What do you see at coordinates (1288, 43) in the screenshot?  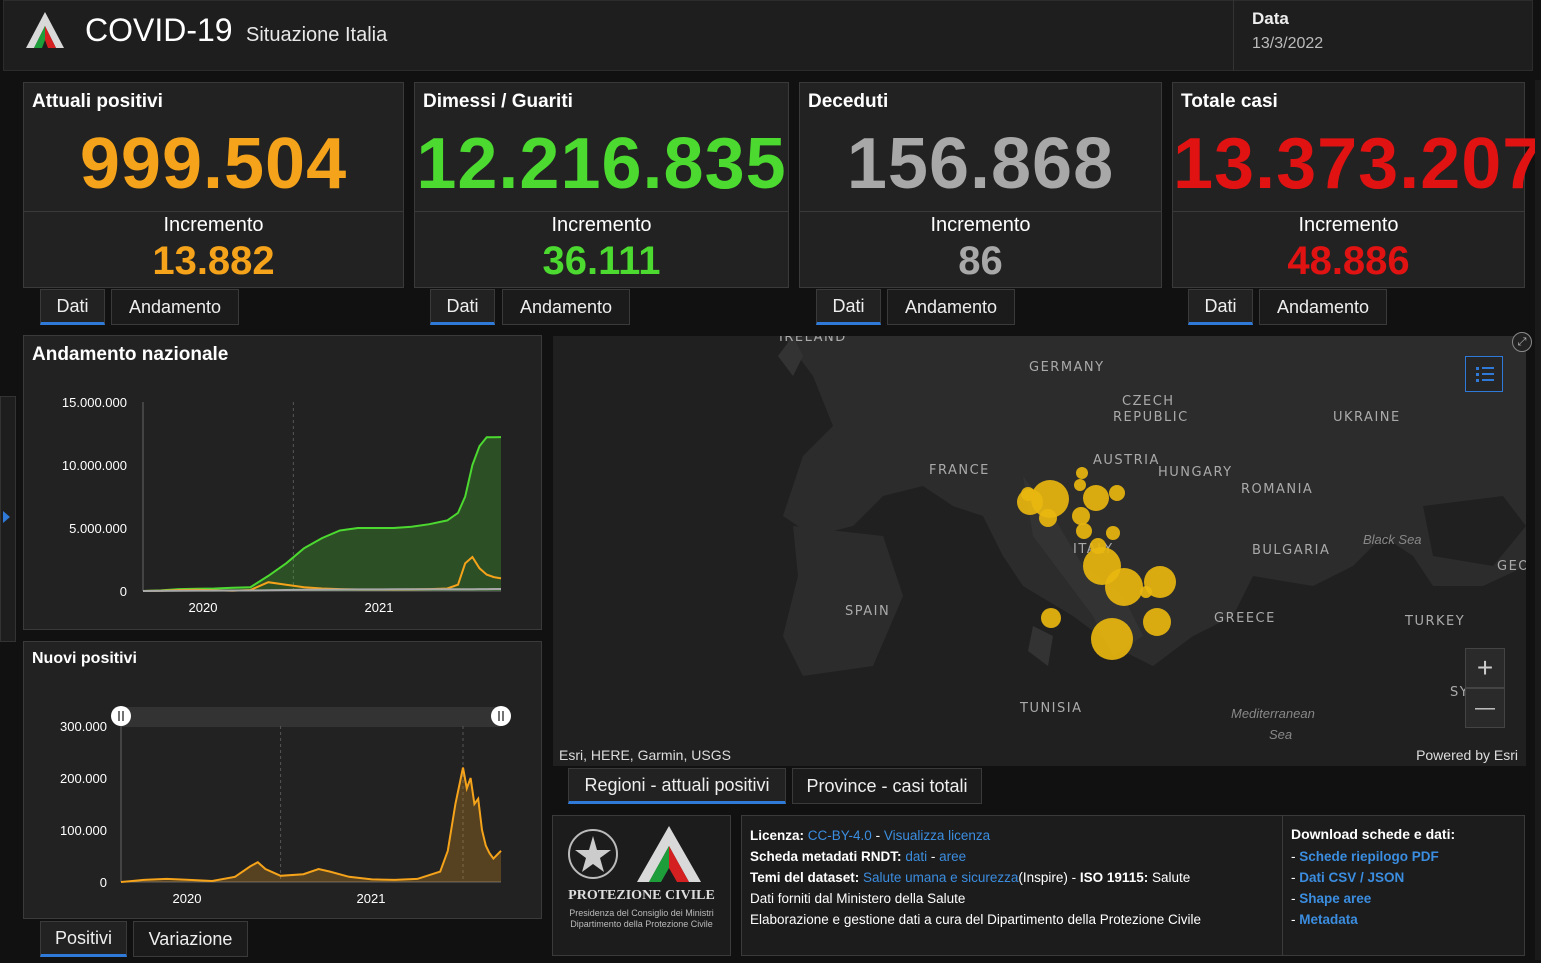 I see `date-value: 13/3/2022` at bounding box center [1288, 43].